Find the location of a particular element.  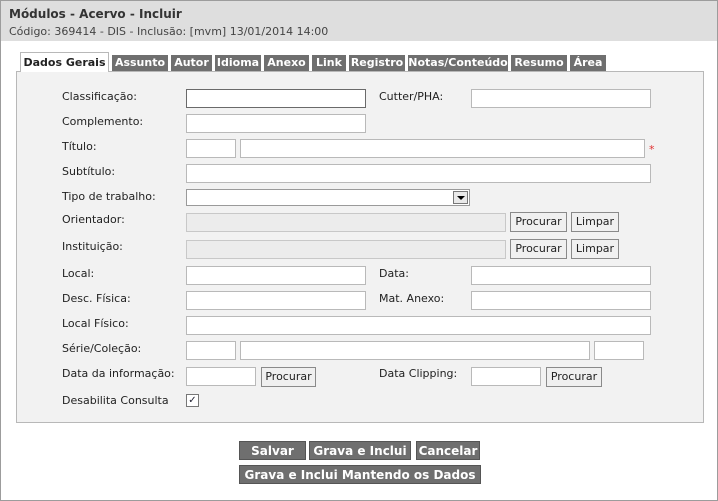

tab-autor: Autor is located at coordinates (191, 63).